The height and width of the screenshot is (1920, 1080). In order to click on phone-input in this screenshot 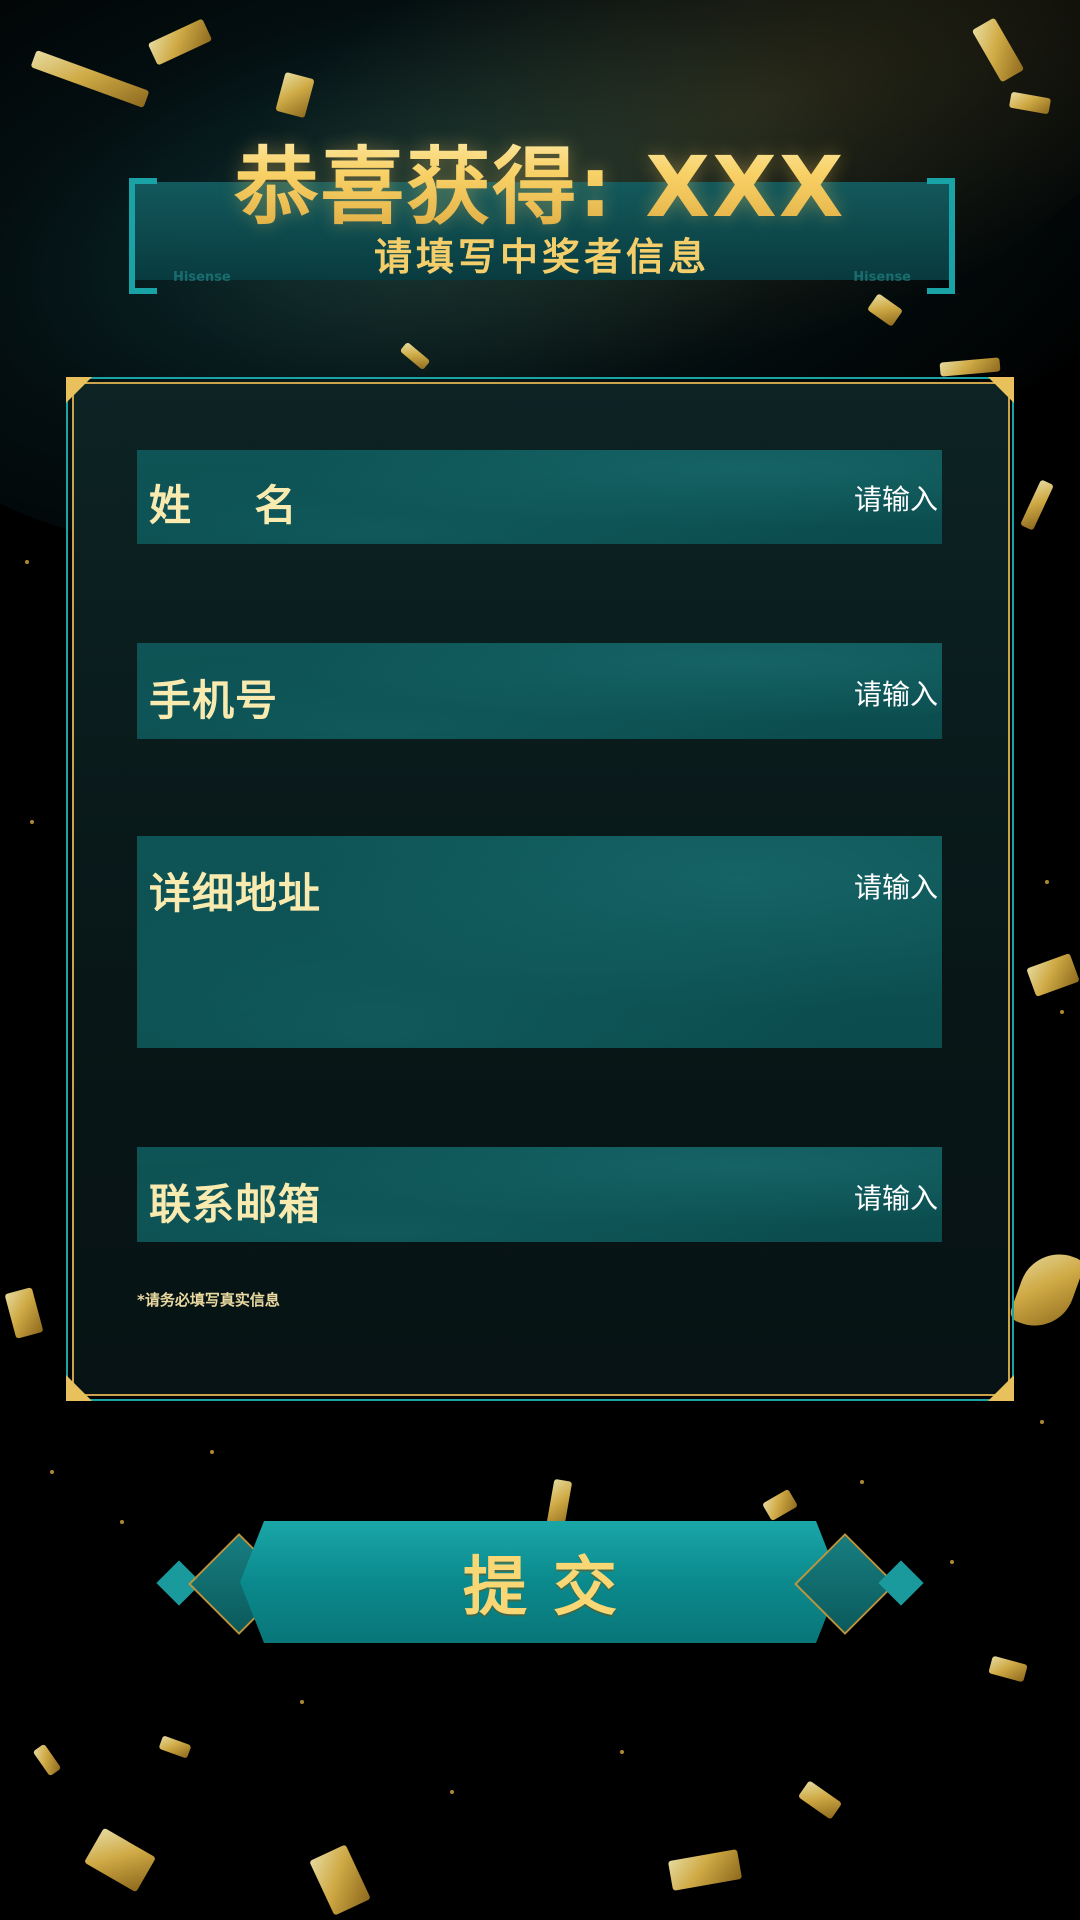, I will do `click(719, 694)`.